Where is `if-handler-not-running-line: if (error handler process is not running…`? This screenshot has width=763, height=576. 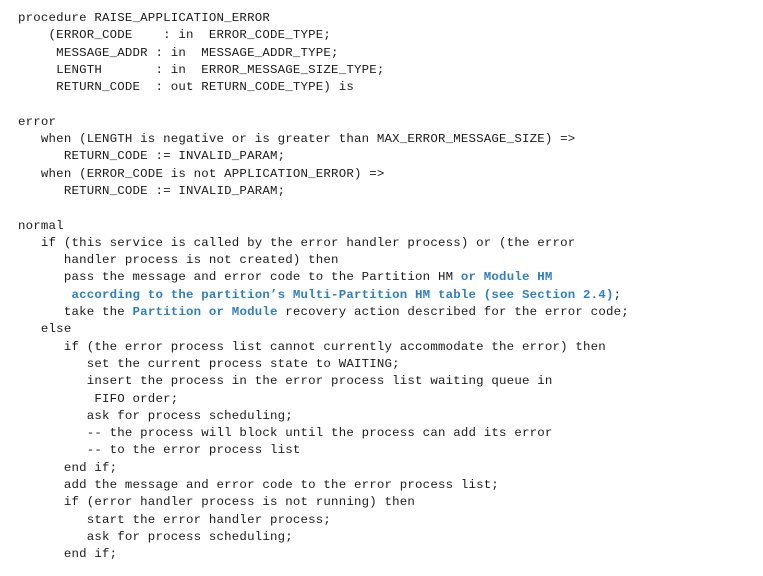
if-handler-not-running-line: if (error handler process is not running… is located at coordinates (217, 502).